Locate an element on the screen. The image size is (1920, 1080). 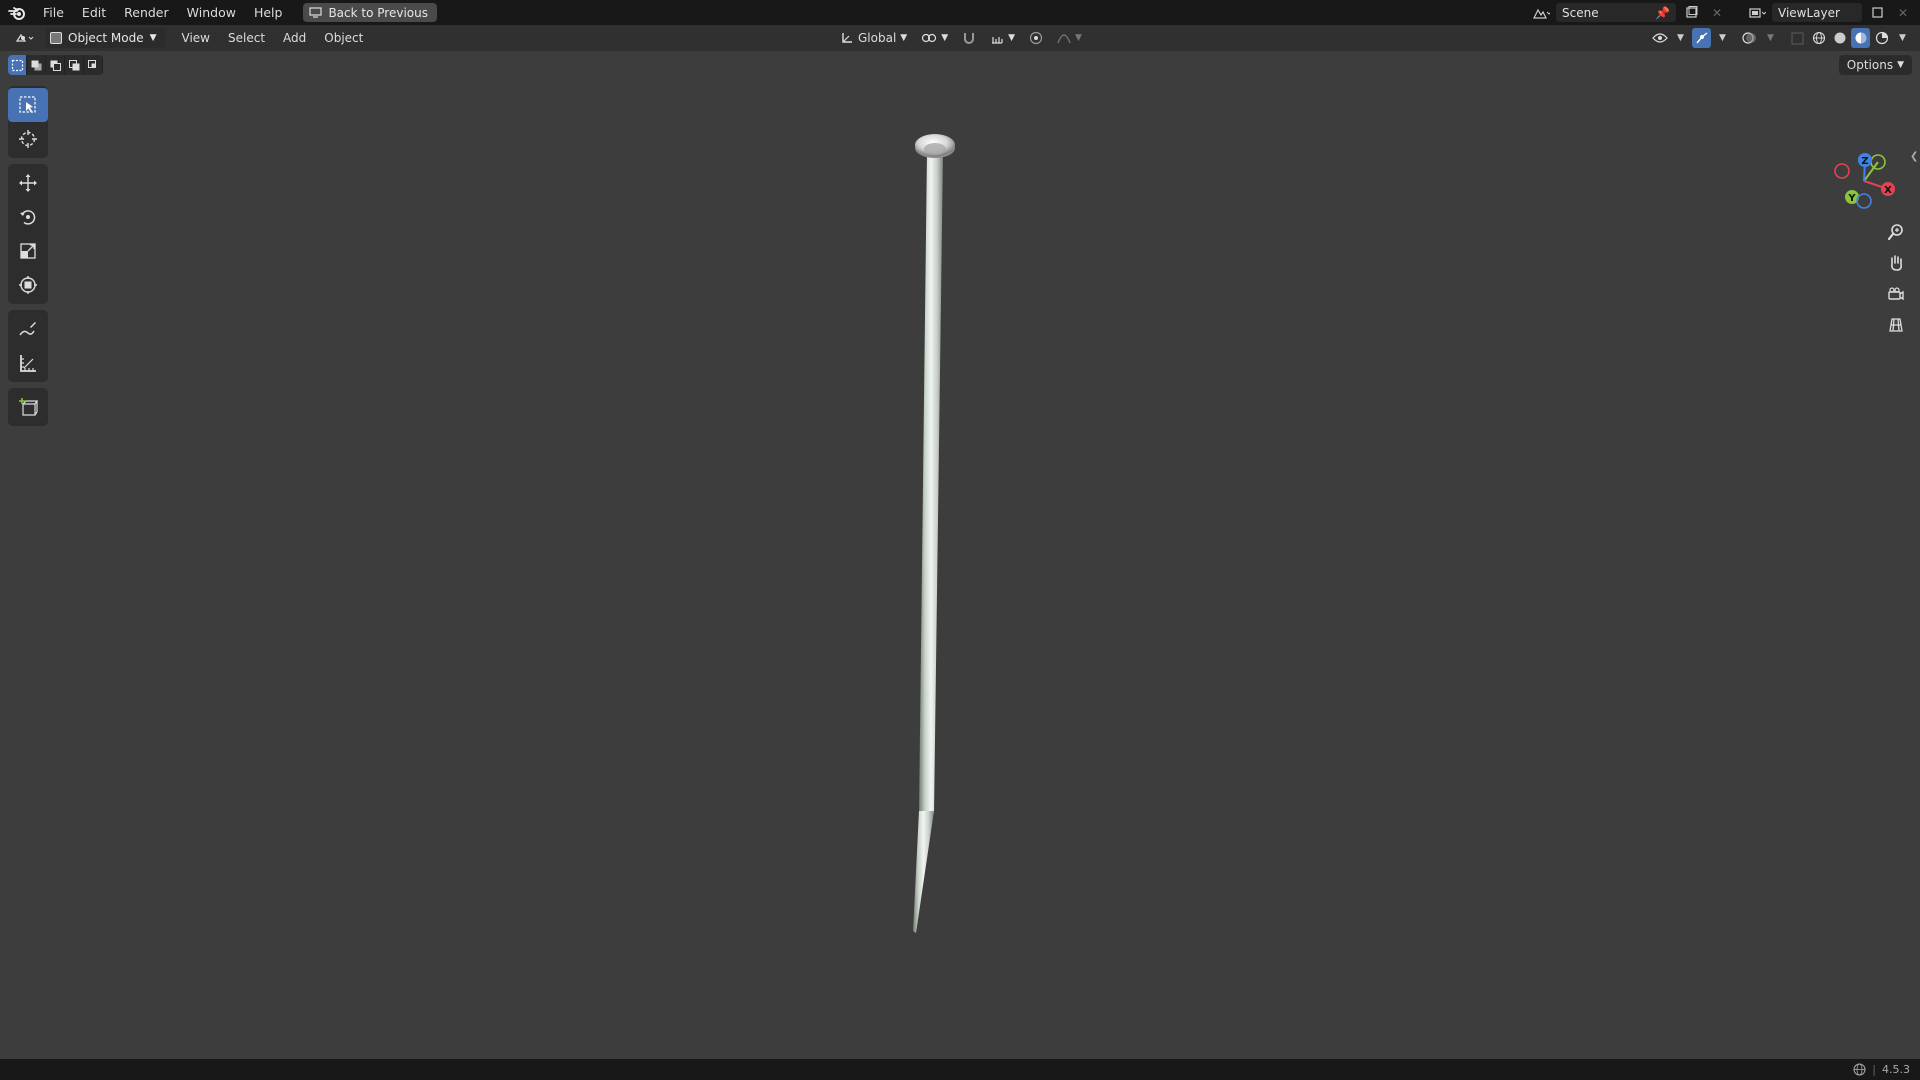
move-icon is located at coordinates (28, 183).